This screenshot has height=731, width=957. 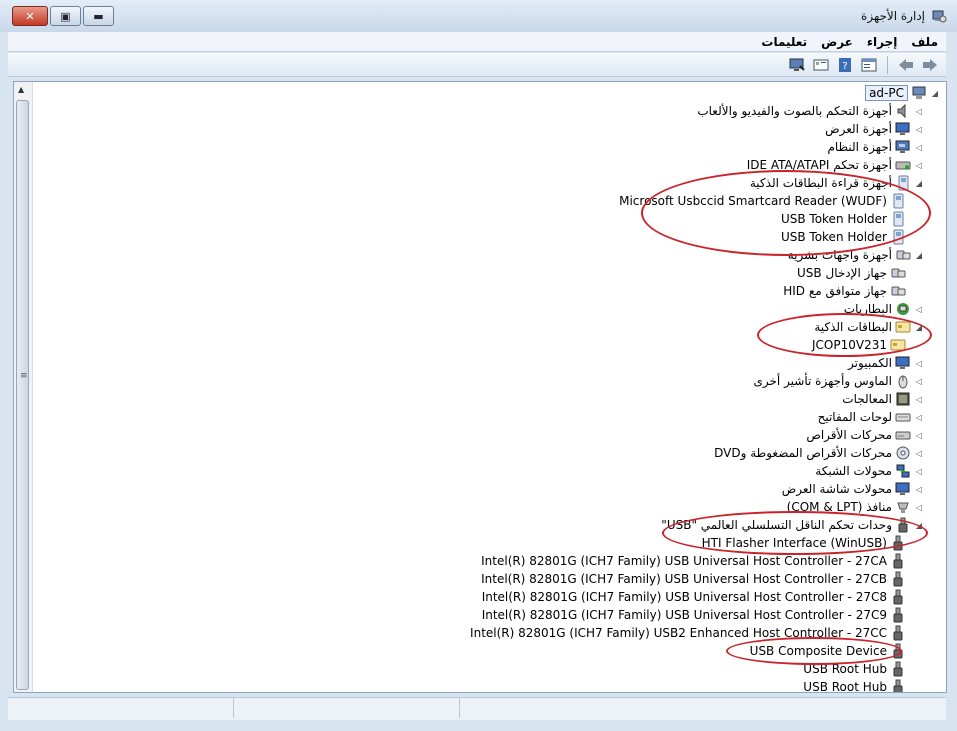 What do you see at coordinates (883, 399) in the screenshot?
I see `tree-category-row: ◁ المعالجات` at bounding box center [883, 399].